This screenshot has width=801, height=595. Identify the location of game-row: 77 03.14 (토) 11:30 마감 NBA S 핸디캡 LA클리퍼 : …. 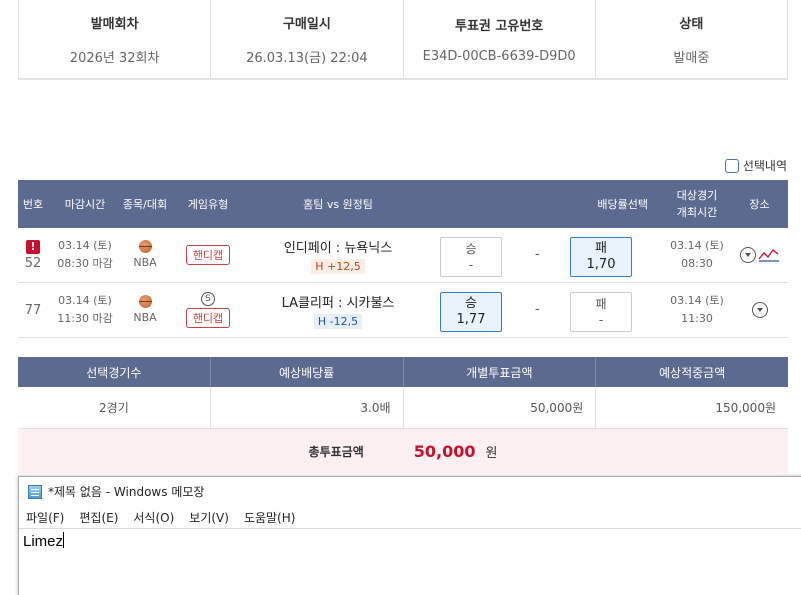
(403, 310).